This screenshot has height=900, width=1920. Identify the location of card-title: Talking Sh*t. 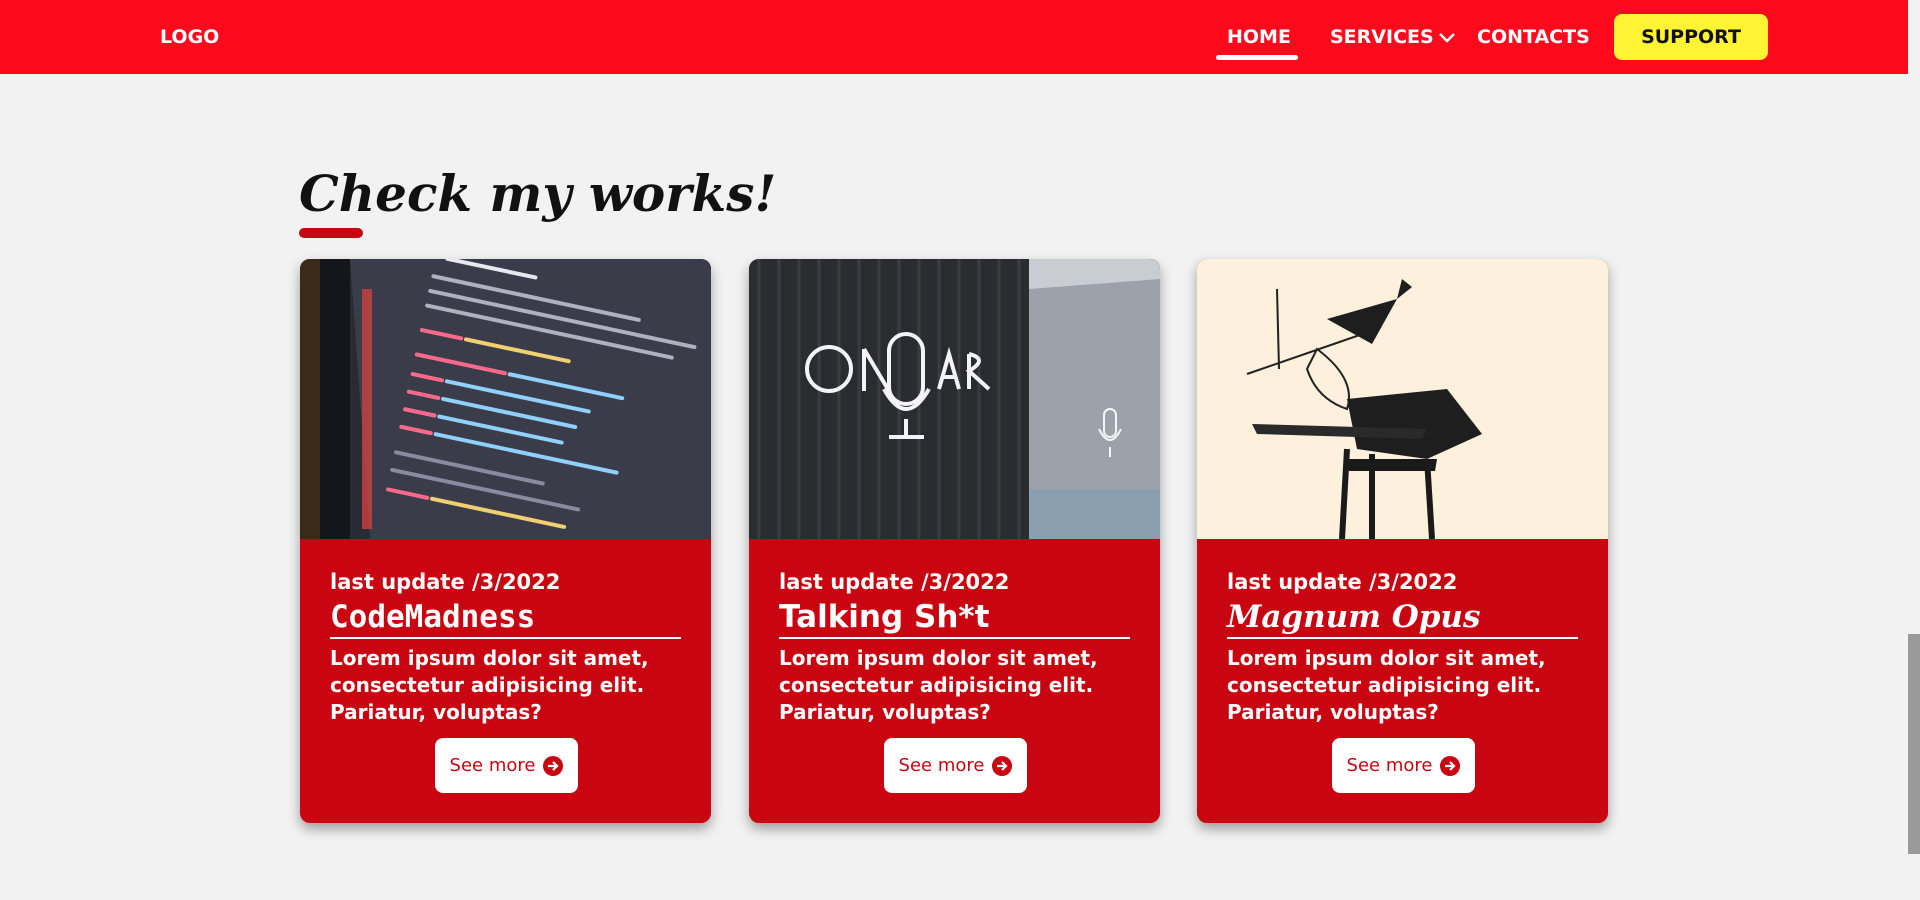
(884, 617).